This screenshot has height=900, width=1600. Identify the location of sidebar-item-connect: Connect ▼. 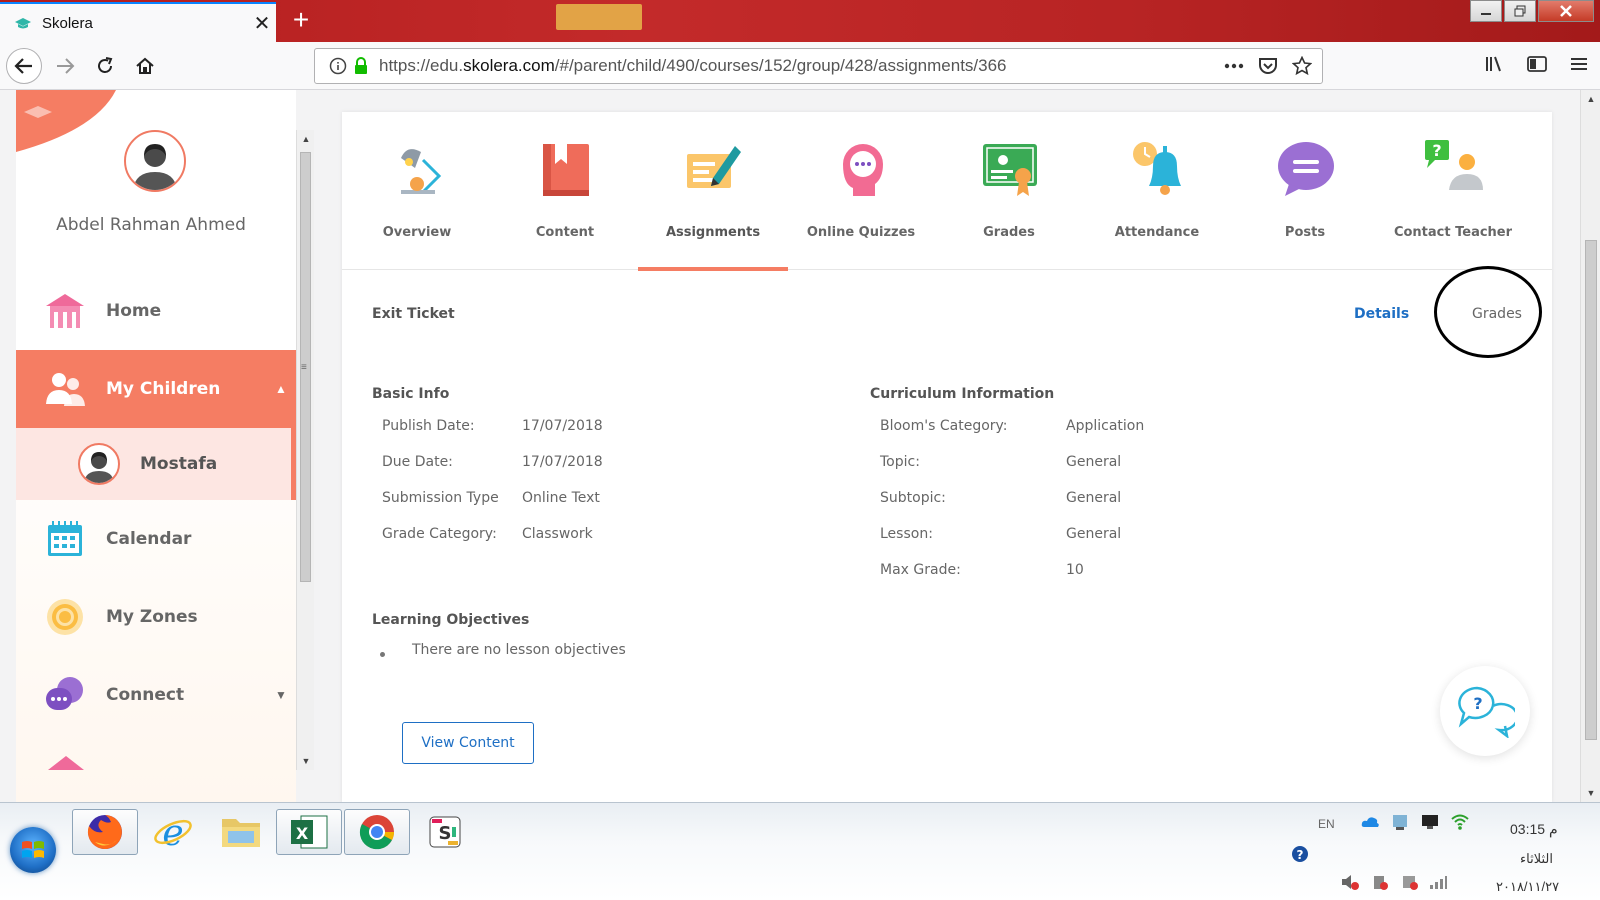
(156, 695).